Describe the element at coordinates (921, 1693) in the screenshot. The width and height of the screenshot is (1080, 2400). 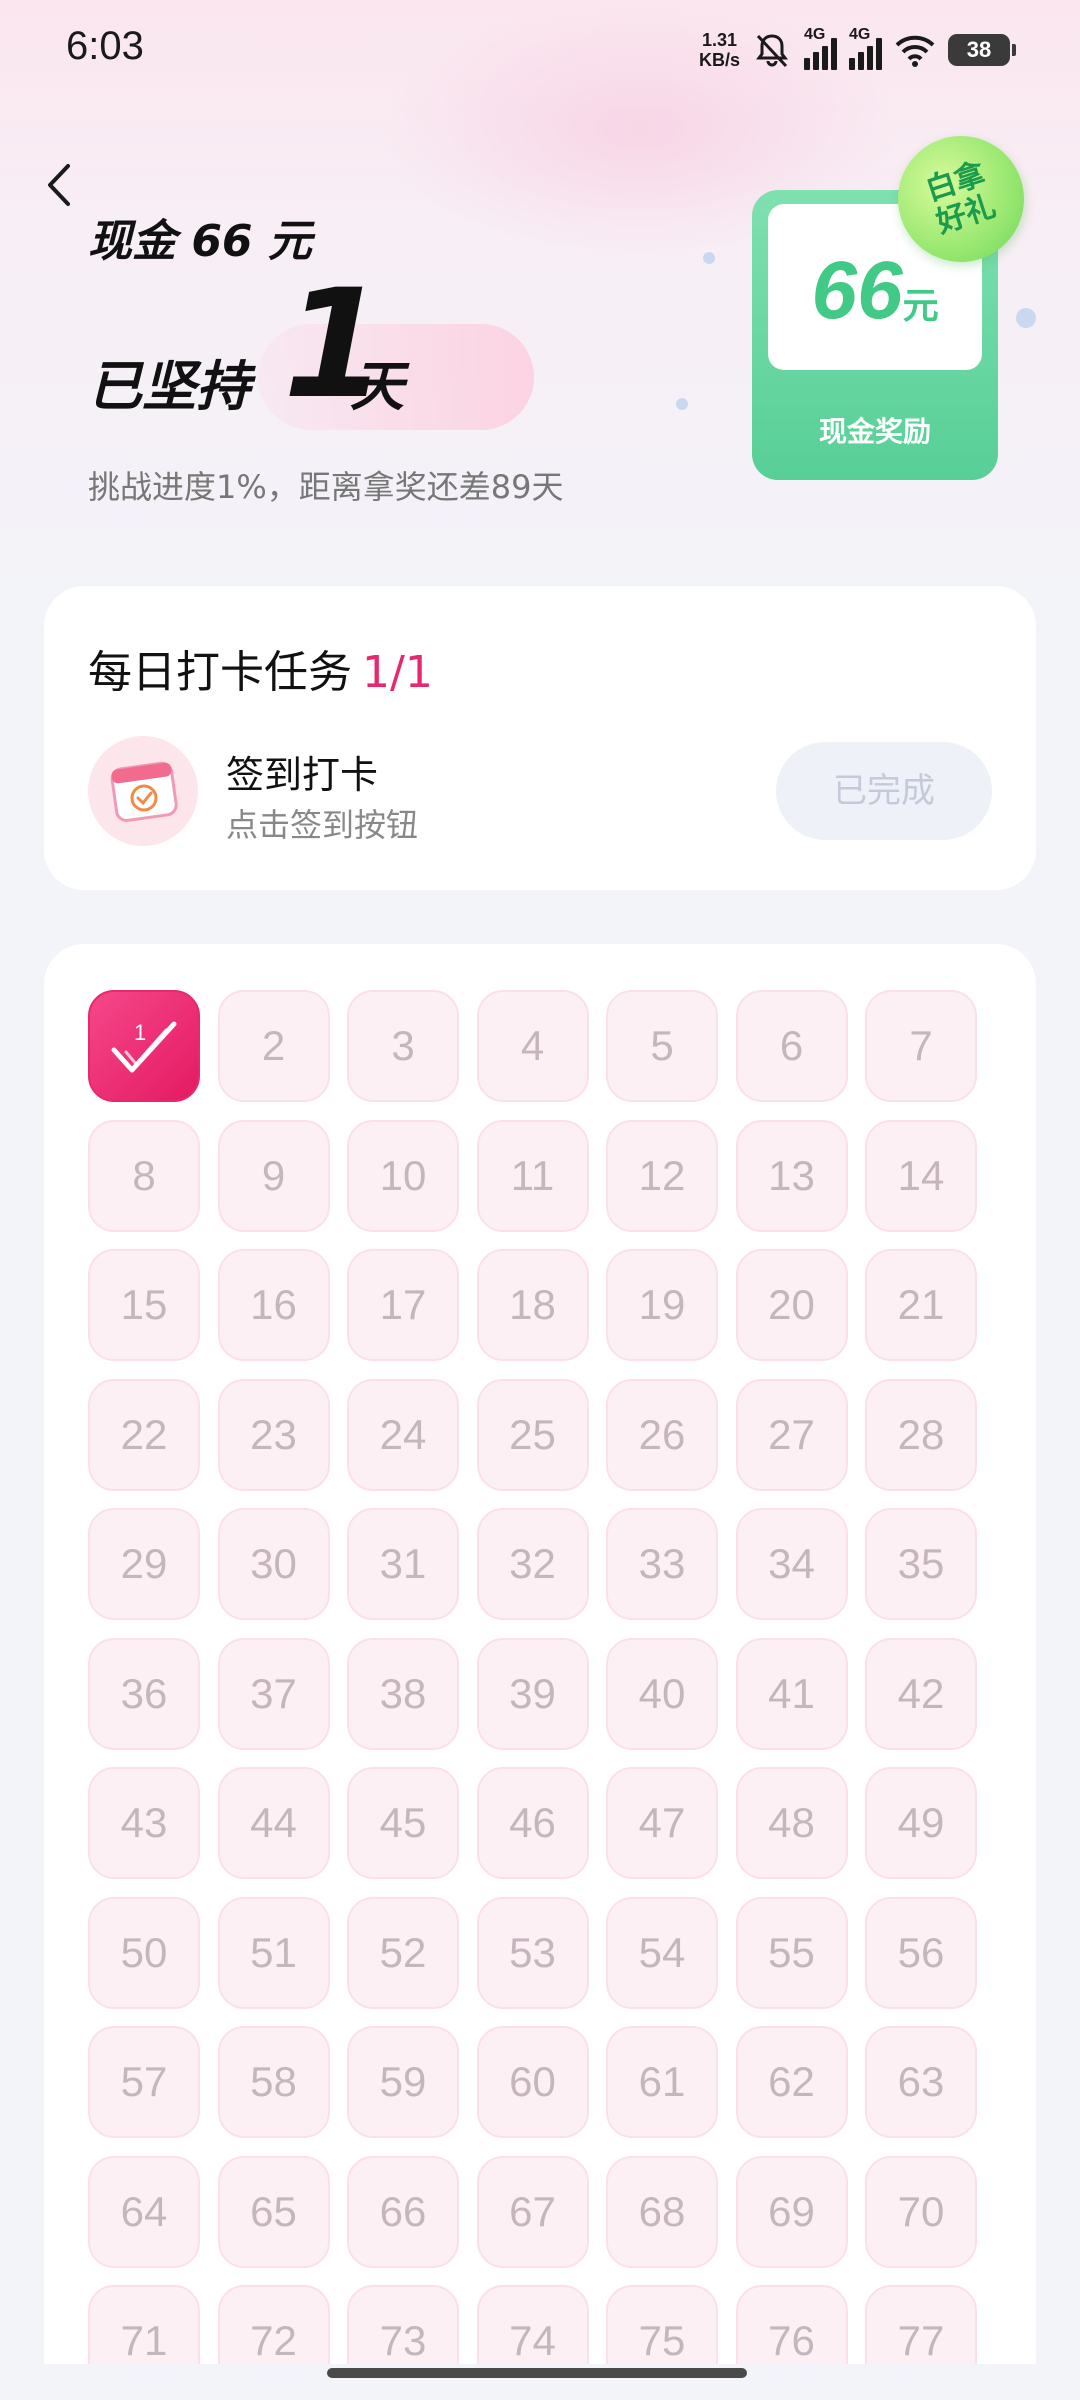
I see `checkin-day: 42` at that location.